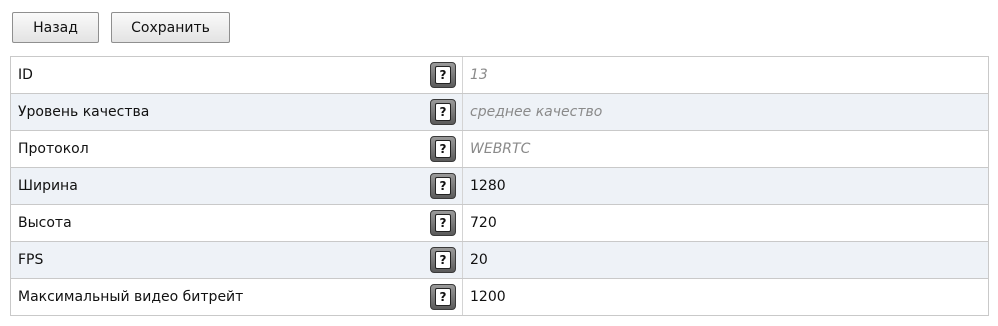  What do you see at coordinates (55, 27) in the screenshot?
I see `back-button: Назад` at bounding box center [55, 27].